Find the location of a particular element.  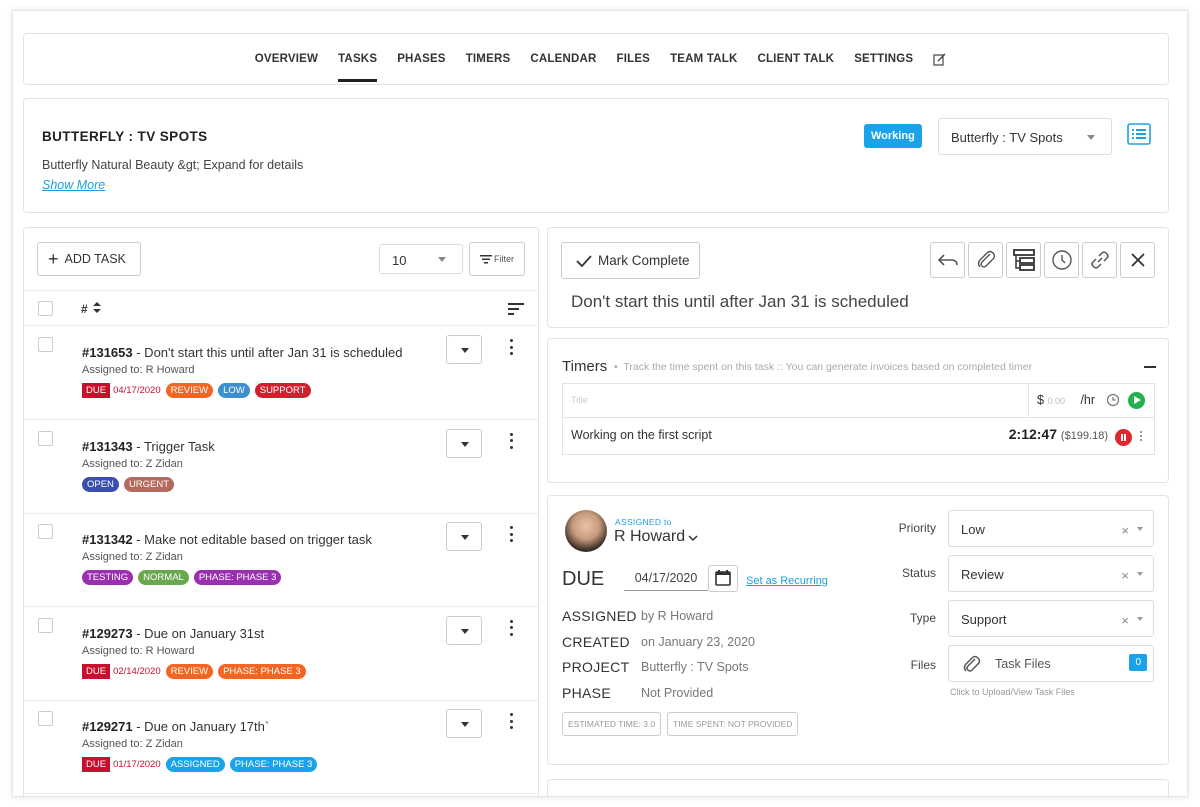

play-icon is located at coordinates (1136, 400).